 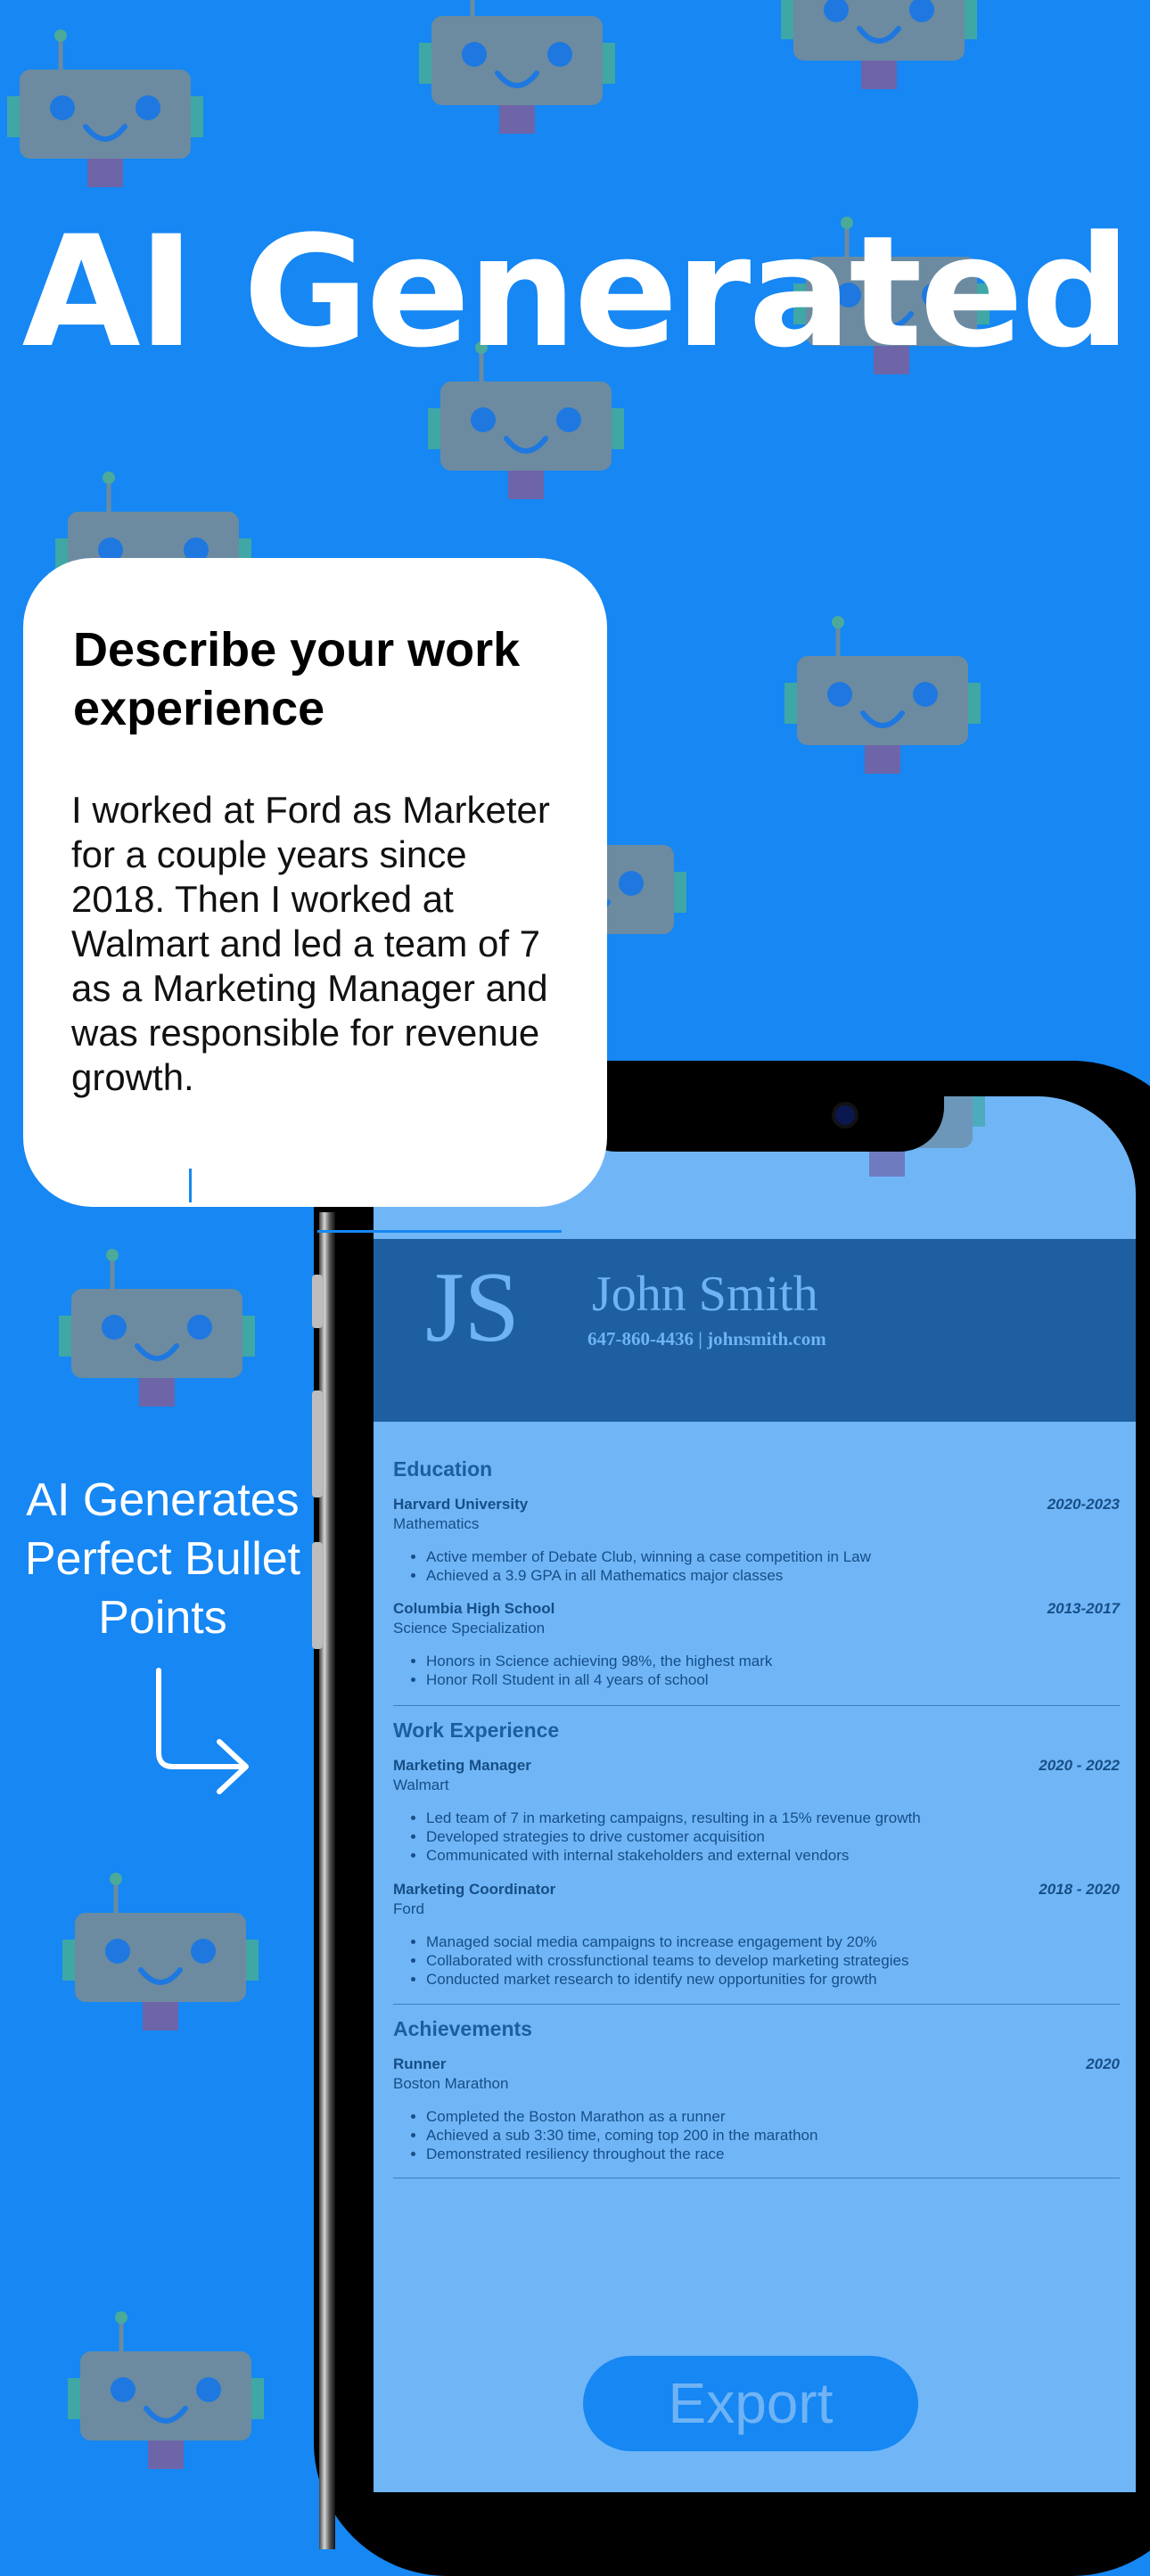 I want to click on entry-date: 2020-2023, so click(x=1083, y=1504).